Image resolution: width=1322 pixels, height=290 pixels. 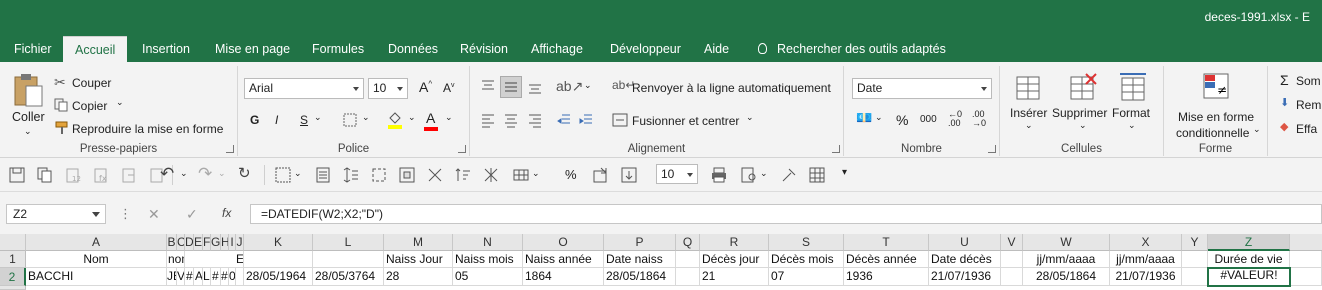 What do you see at coordinates (304, 88) in the screenshot?
I see `font-name-select: Arial` at bounding box center [304, 88].